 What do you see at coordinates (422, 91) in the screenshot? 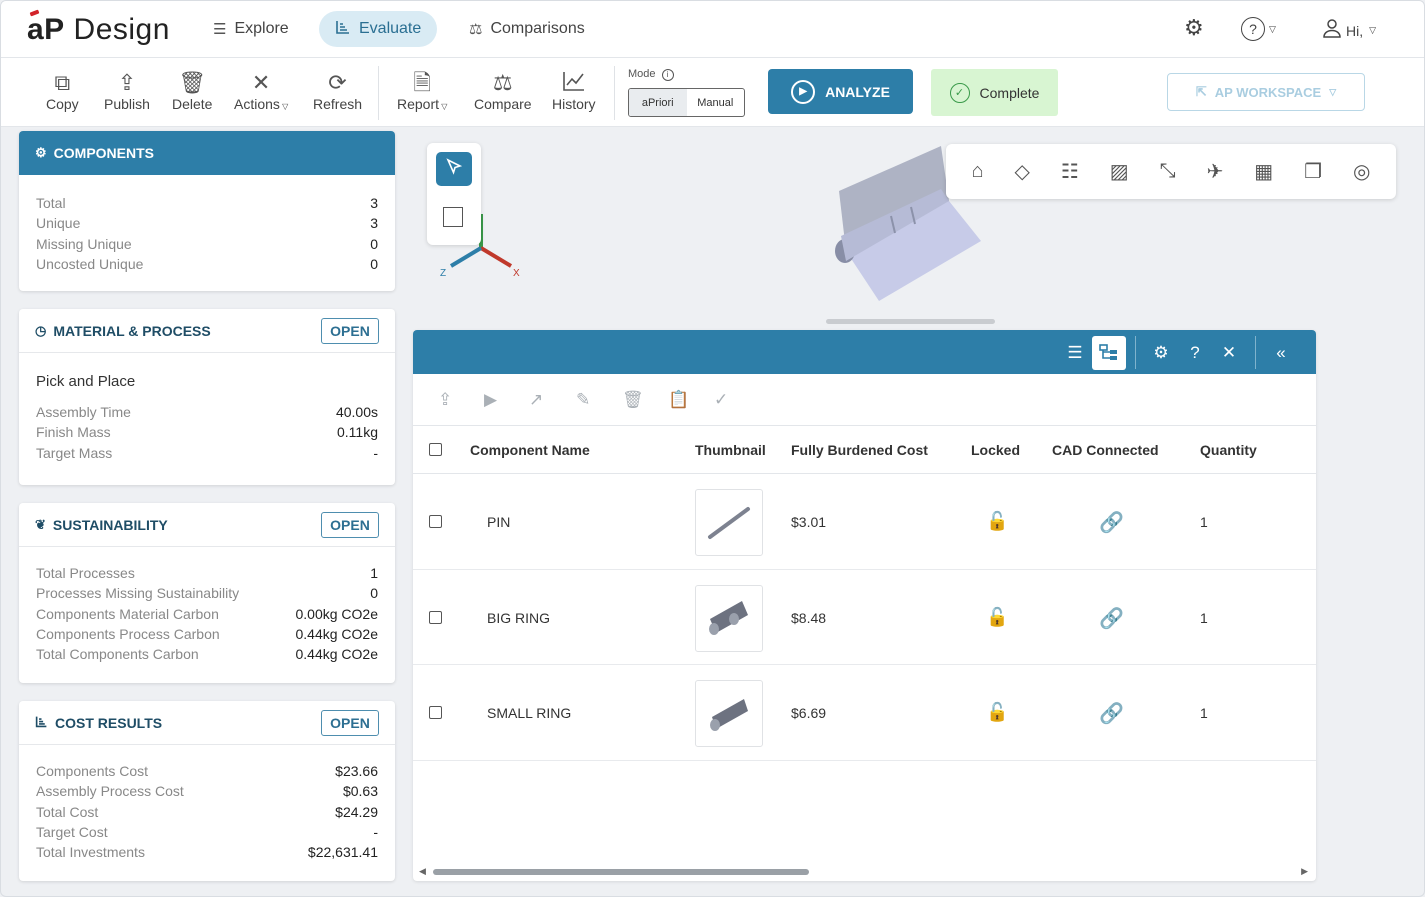
I see `report-button: 🗎 Report ▽` at bounding box center [422, 91].